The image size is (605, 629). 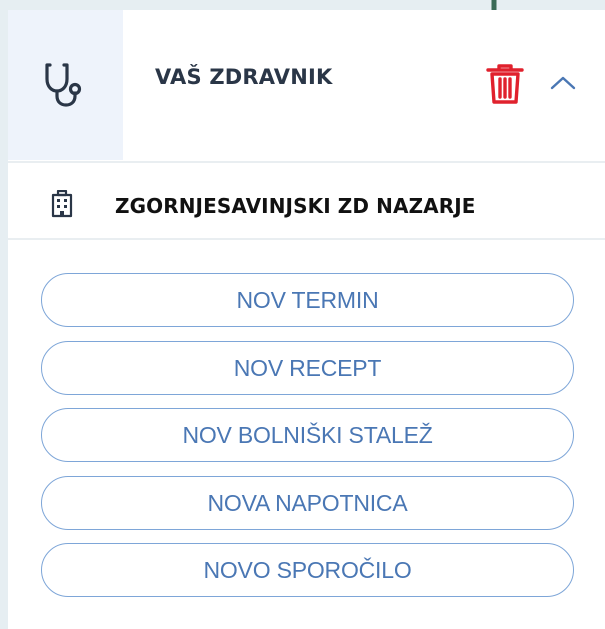 What do you see at coordinates (307, 570) in the screenshot?
I see `new-message-button: NOVO SPOROČILO` at bounding box center [307, 570].